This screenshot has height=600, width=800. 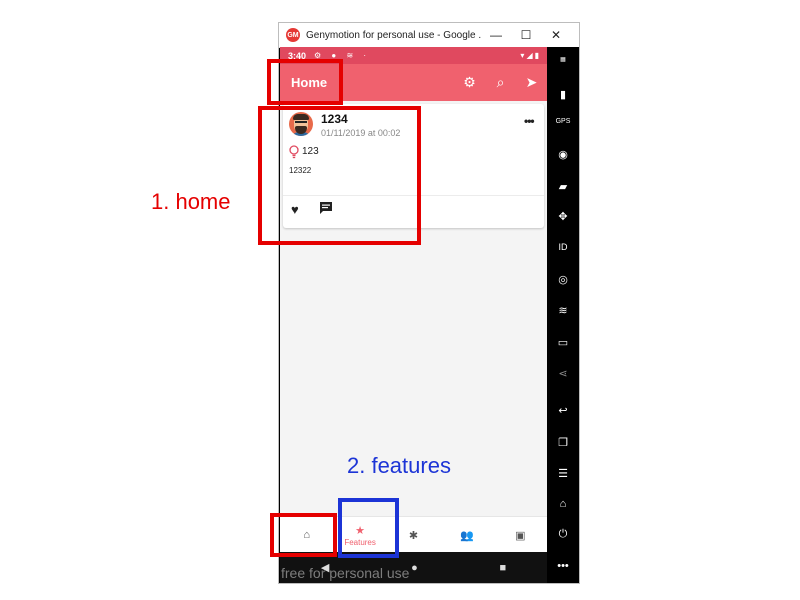 I want to click on recents-icon: ■, so click(x=502, y=568).